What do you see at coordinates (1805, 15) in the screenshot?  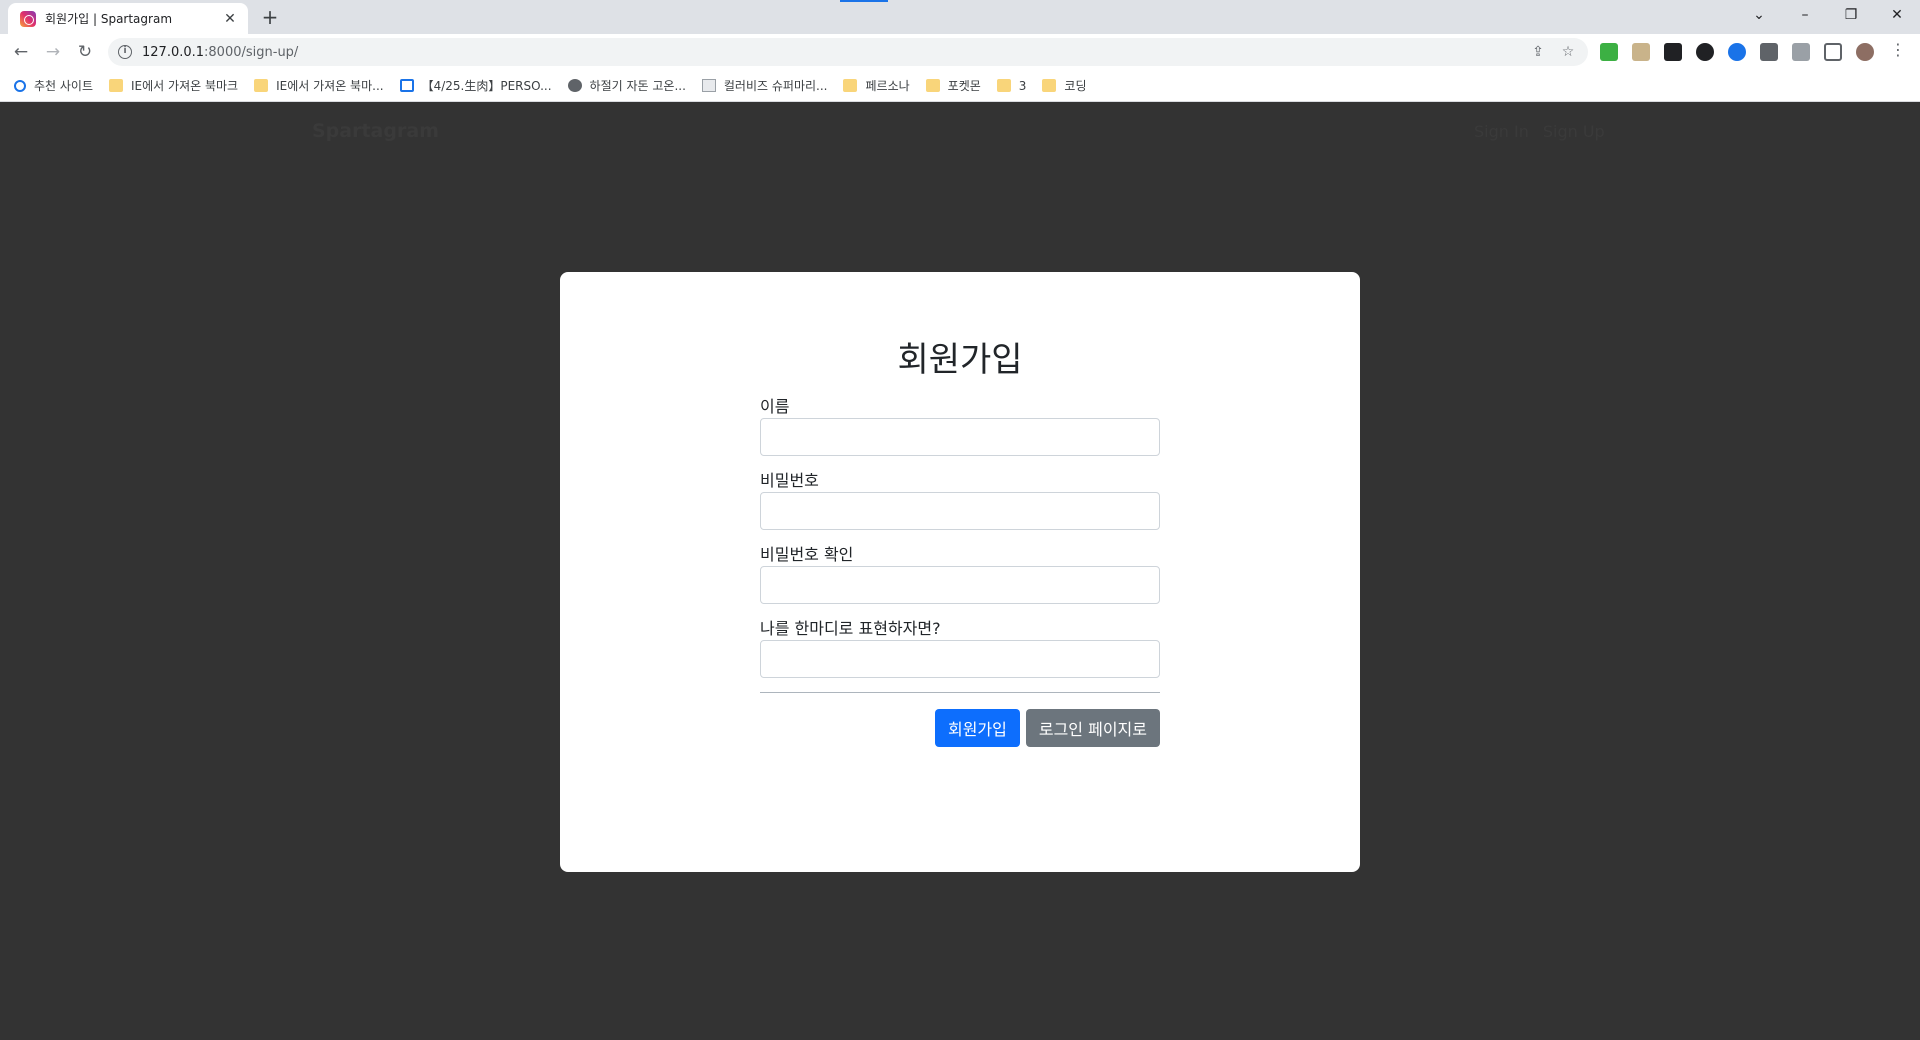 I see `minimize-button: –` at bounding box center [1805, 15].